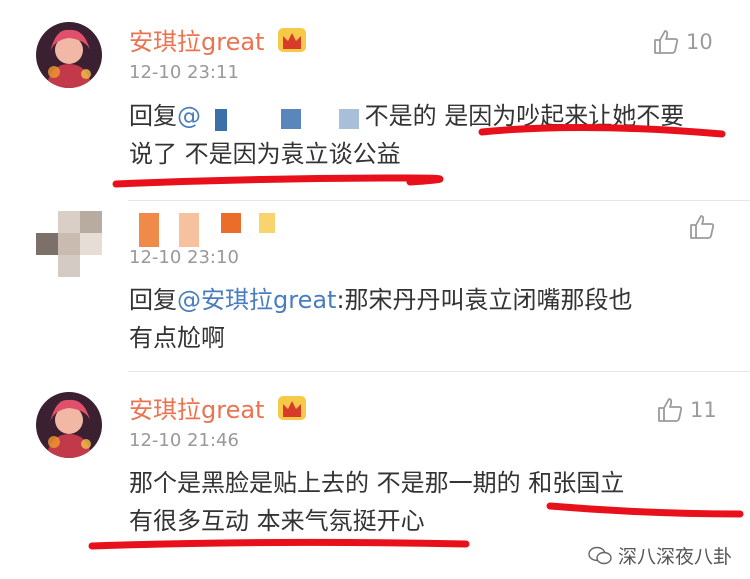 This screenshot has width=750, height=579. What do you see at coordinates (686, 410) in the screenshot?
I see `like-button: 11` at bounding box center [686, 410].